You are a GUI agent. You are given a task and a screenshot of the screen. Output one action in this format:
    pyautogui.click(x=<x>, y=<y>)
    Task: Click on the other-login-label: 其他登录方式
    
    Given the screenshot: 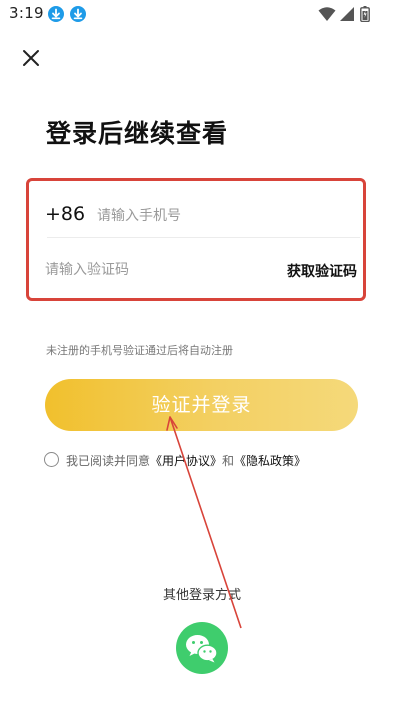 What is the action you would take?
    pyautogui.click(x=201, y=595)
    